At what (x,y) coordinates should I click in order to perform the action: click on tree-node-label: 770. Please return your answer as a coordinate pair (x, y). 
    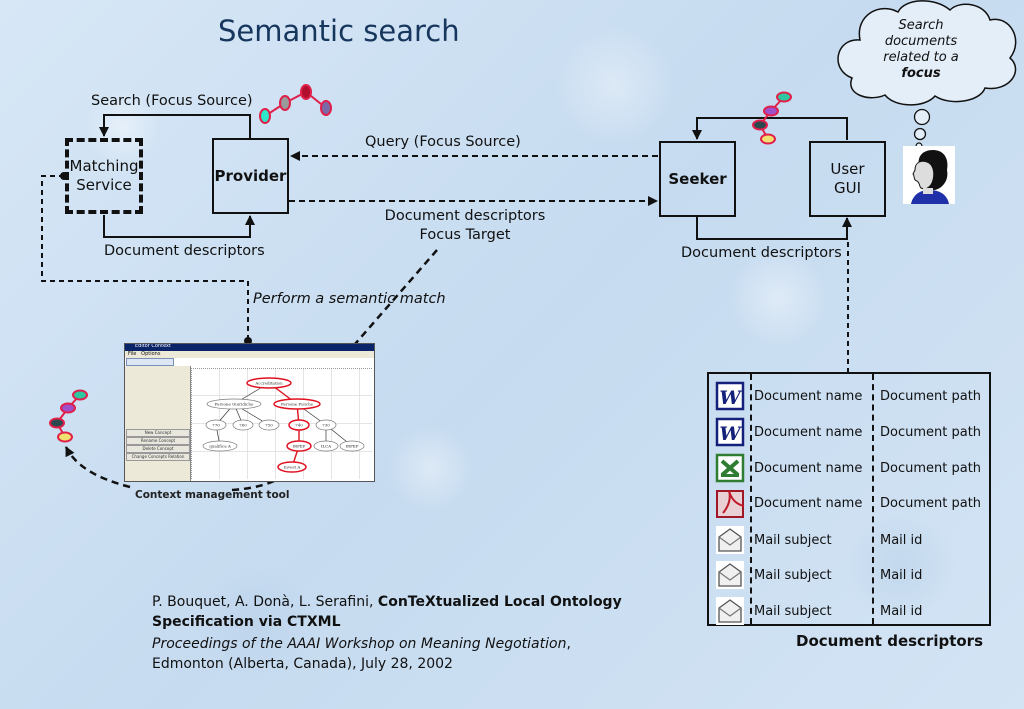
    Looking at the image, I should click on (216, 425).